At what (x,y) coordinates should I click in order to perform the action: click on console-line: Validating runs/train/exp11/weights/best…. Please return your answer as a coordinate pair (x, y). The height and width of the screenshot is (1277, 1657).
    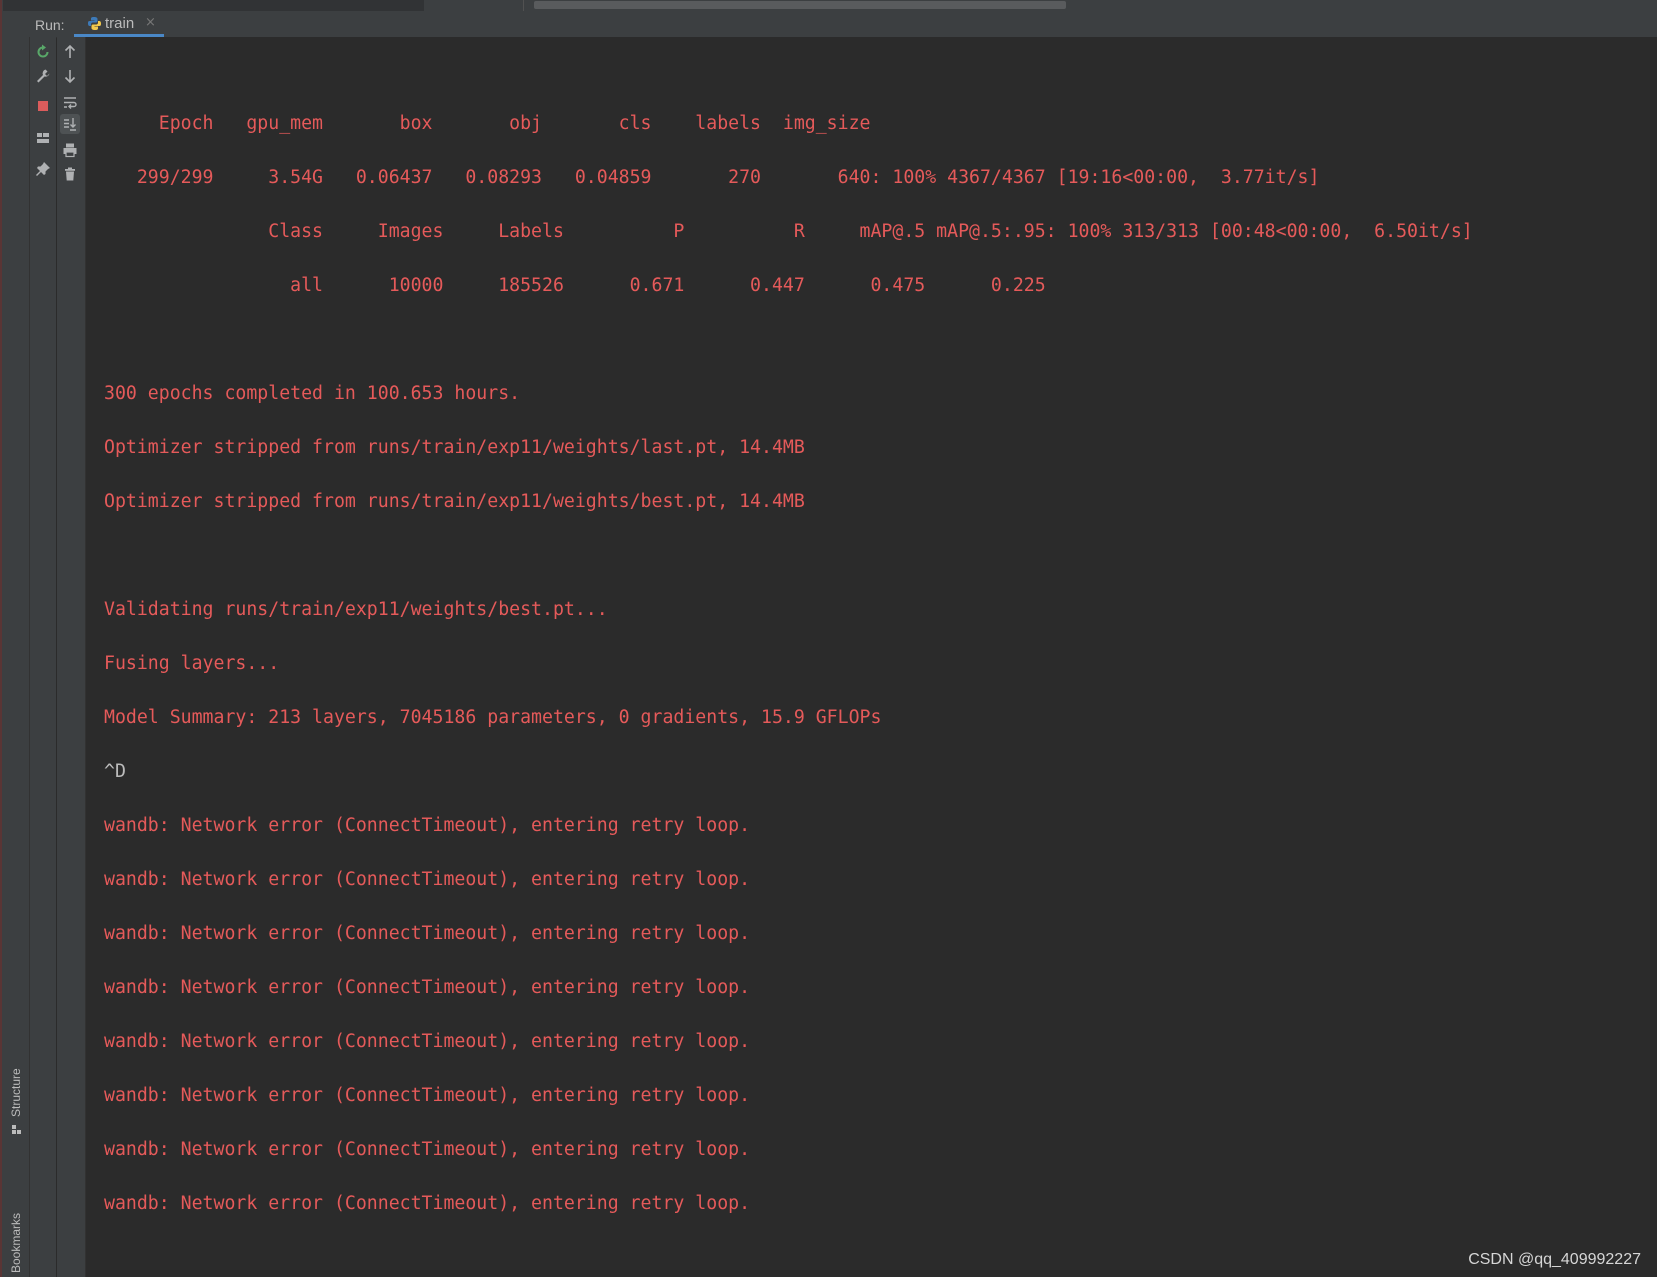
    Looking at the image, I should click on (356, 609).